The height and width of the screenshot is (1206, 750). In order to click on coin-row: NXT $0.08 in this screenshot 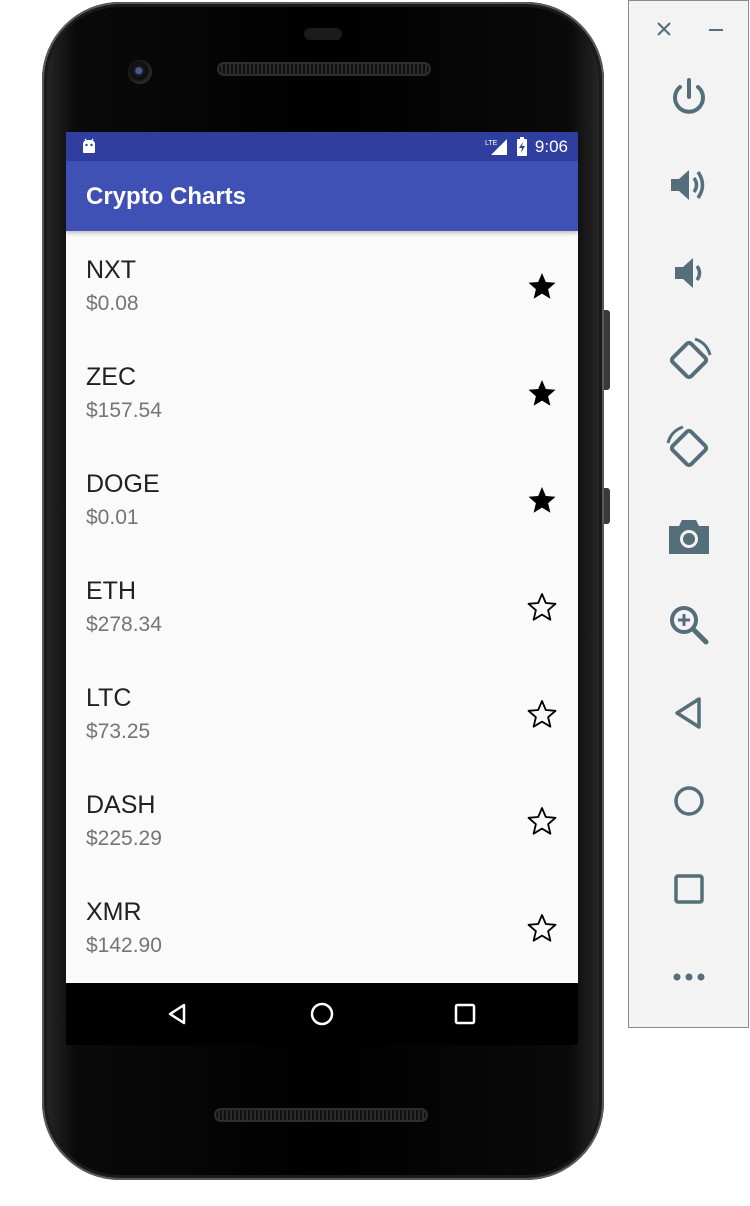, I will do `click(322, 284)`.